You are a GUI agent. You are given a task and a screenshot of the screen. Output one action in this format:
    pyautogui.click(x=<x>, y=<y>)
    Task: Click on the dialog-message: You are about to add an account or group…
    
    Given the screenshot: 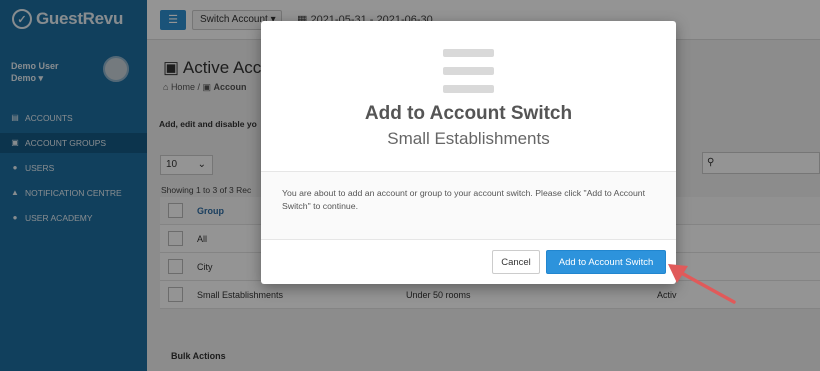 What is the action you would take?
    pyautogui.click(x=464, y=199)
    